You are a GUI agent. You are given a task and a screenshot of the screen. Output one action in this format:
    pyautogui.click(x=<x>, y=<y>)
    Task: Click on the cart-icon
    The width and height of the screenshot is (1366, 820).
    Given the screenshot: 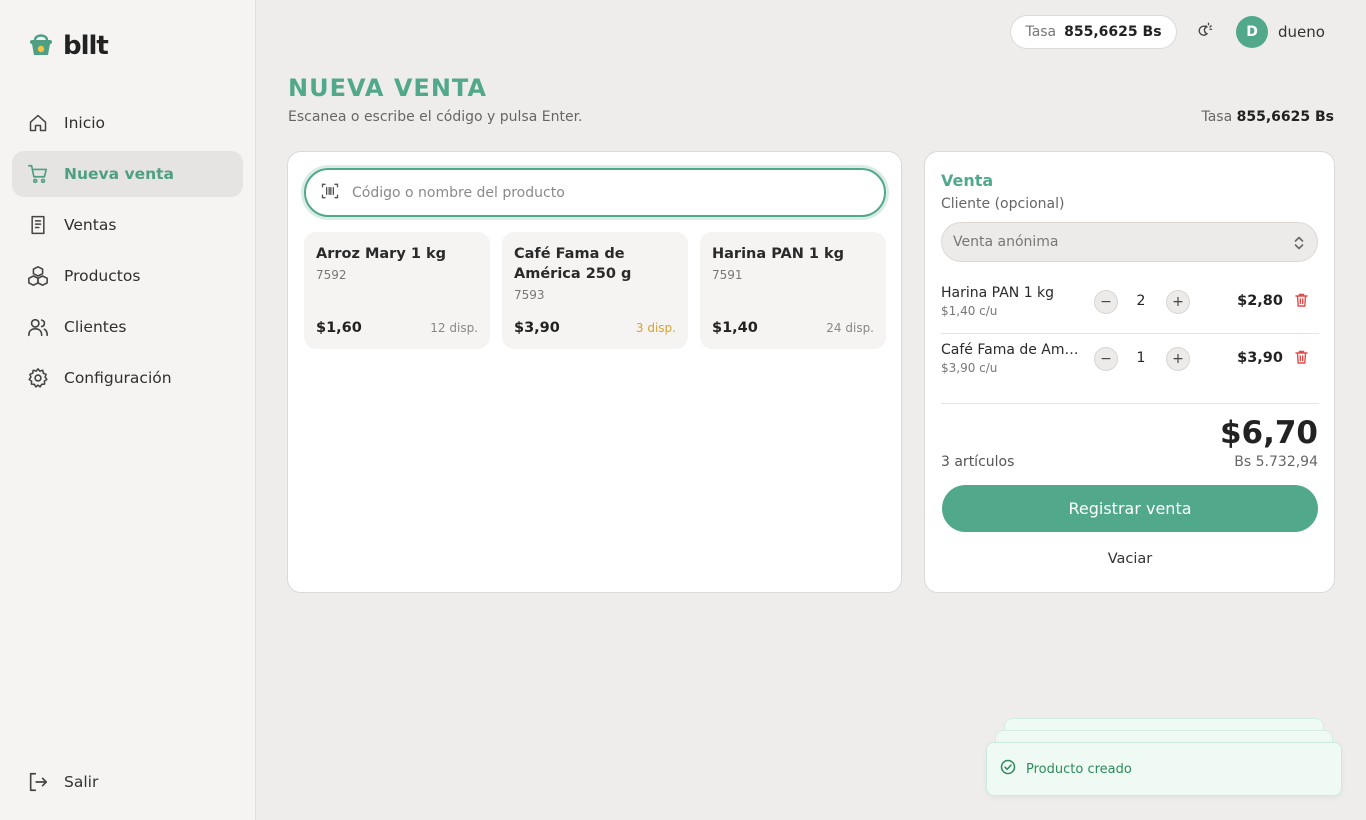 What is the action you would take?
    pyautogui.click(x=38, y=174)
    